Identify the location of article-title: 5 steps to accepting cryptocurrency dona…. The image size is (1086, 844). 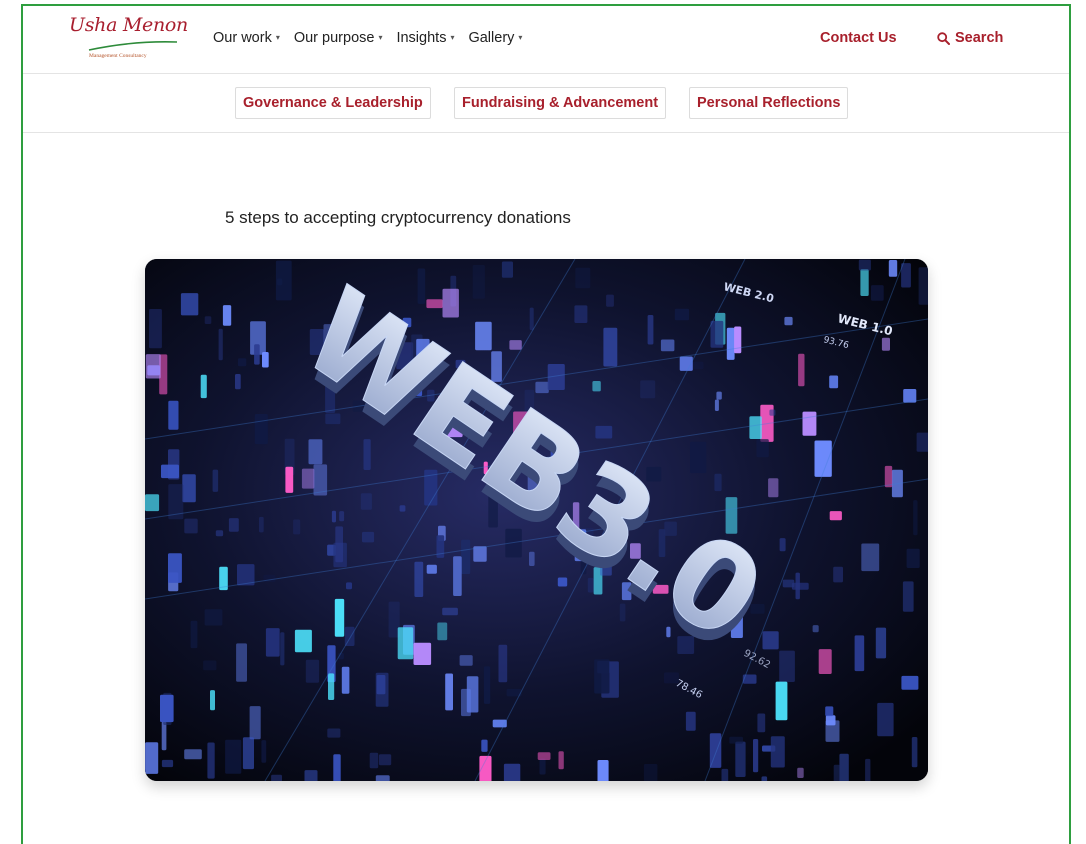
(398, 218).